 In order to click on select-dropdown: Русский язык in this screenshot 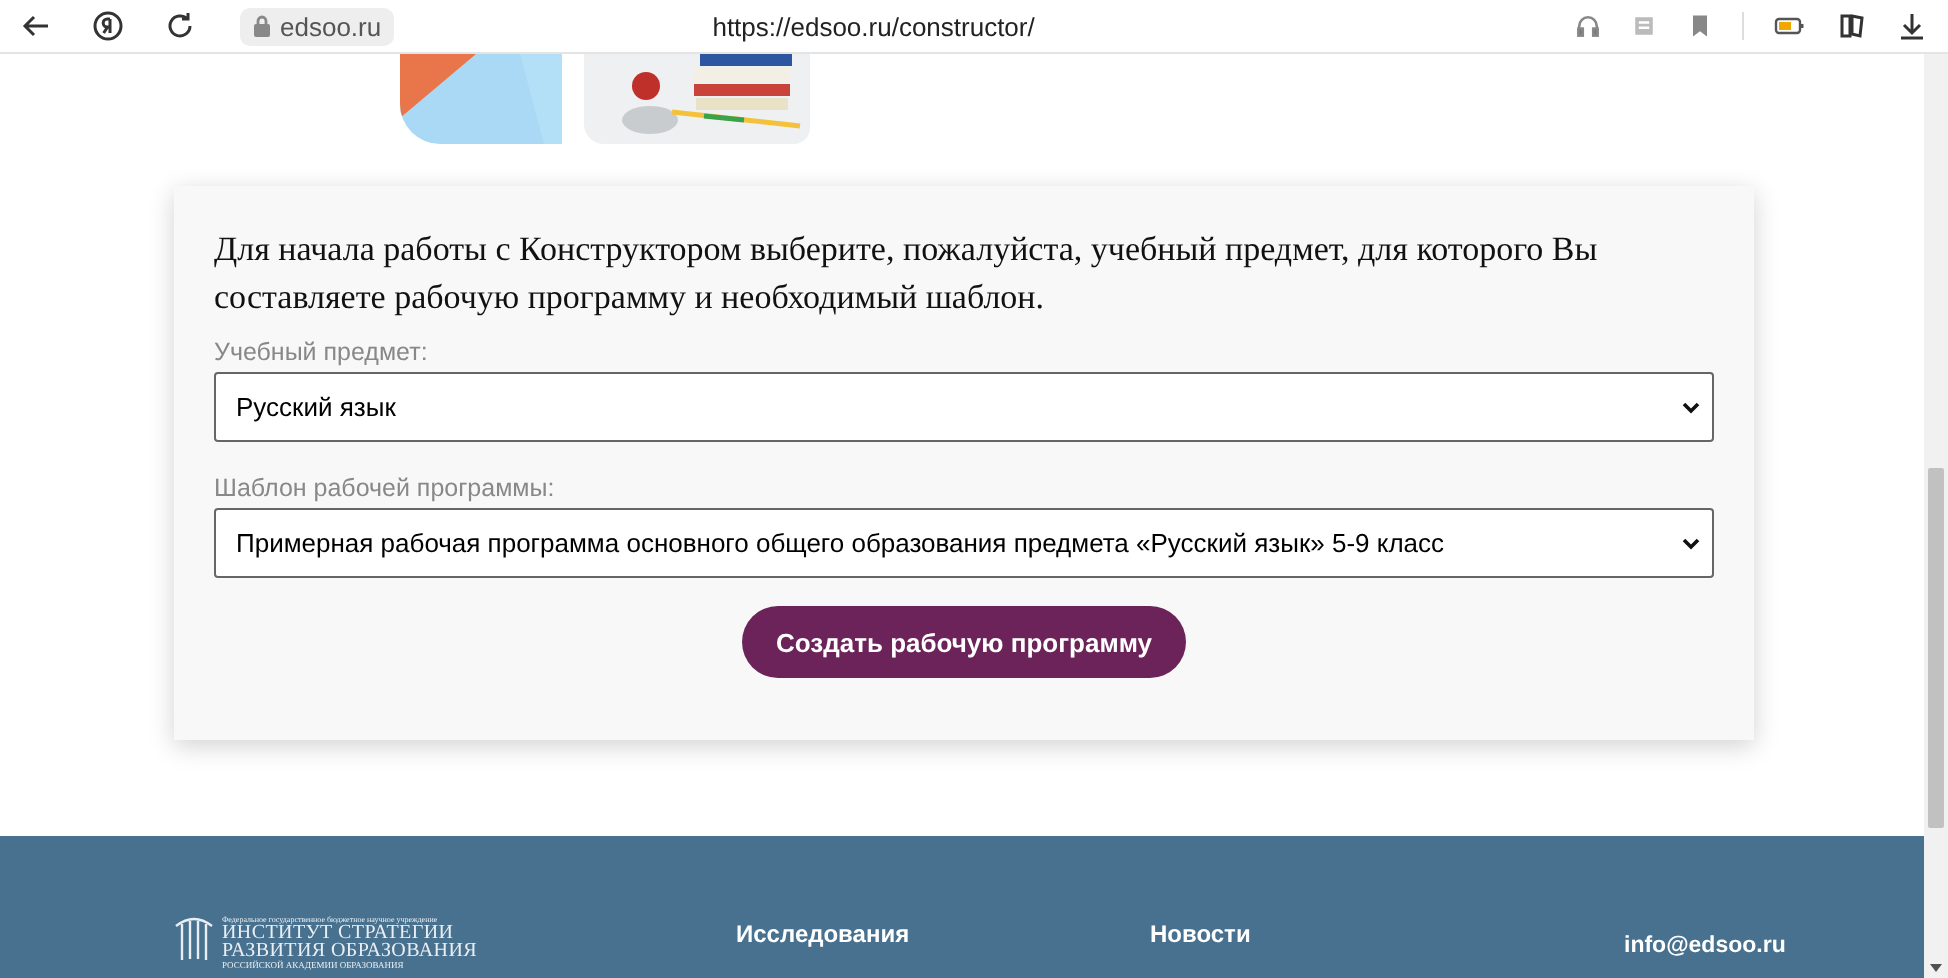, I will do `click(964, 407)`.